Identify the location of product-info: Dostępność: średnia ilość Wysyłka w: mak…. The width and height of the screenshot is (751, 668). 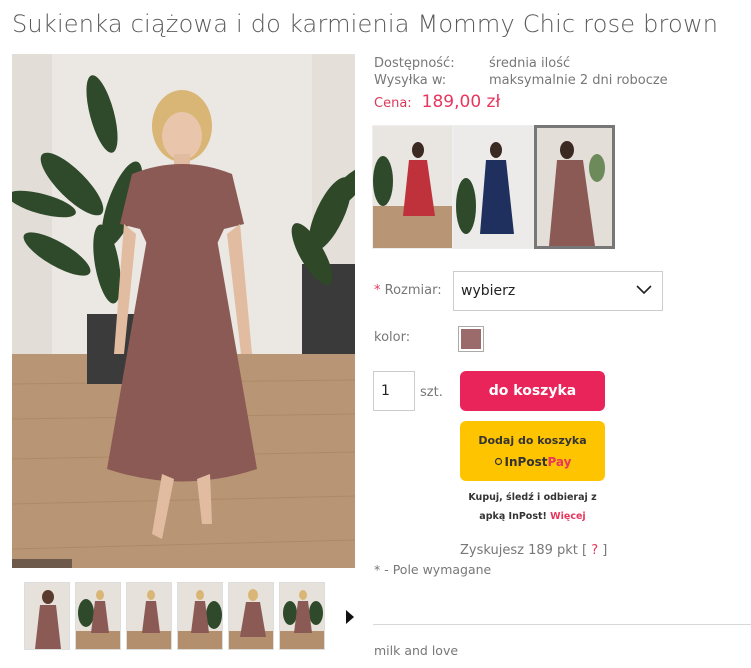
(521, 72).